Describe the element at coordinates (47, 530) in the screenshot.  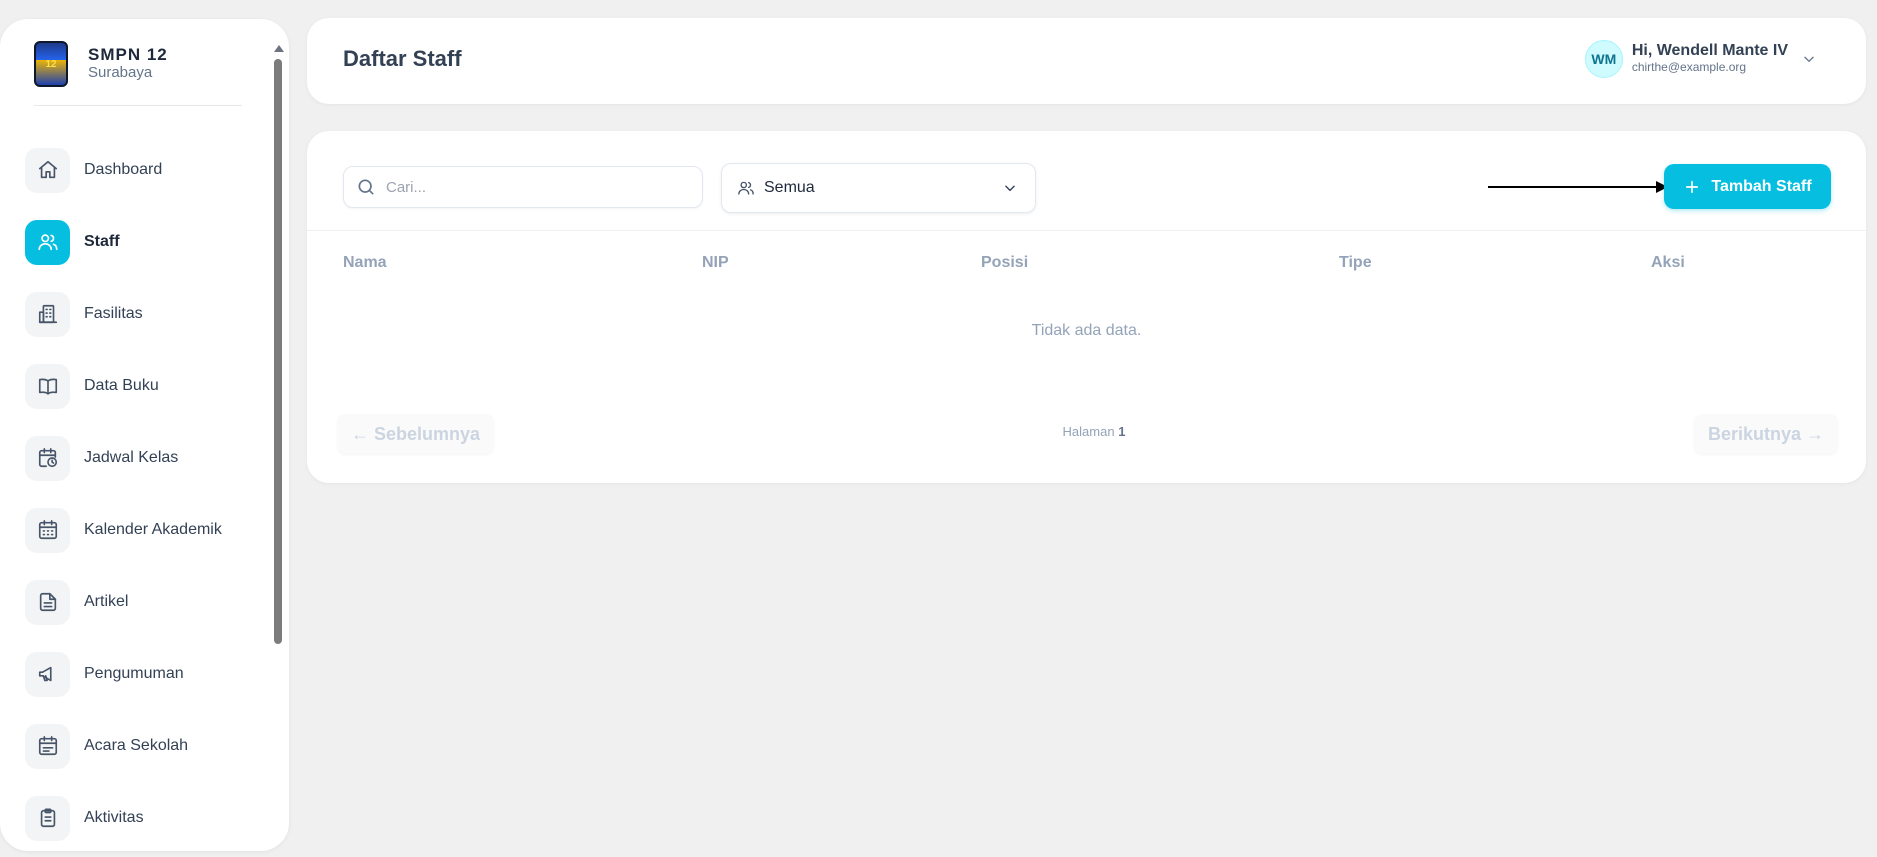
I see `calendar-icon` at that location.